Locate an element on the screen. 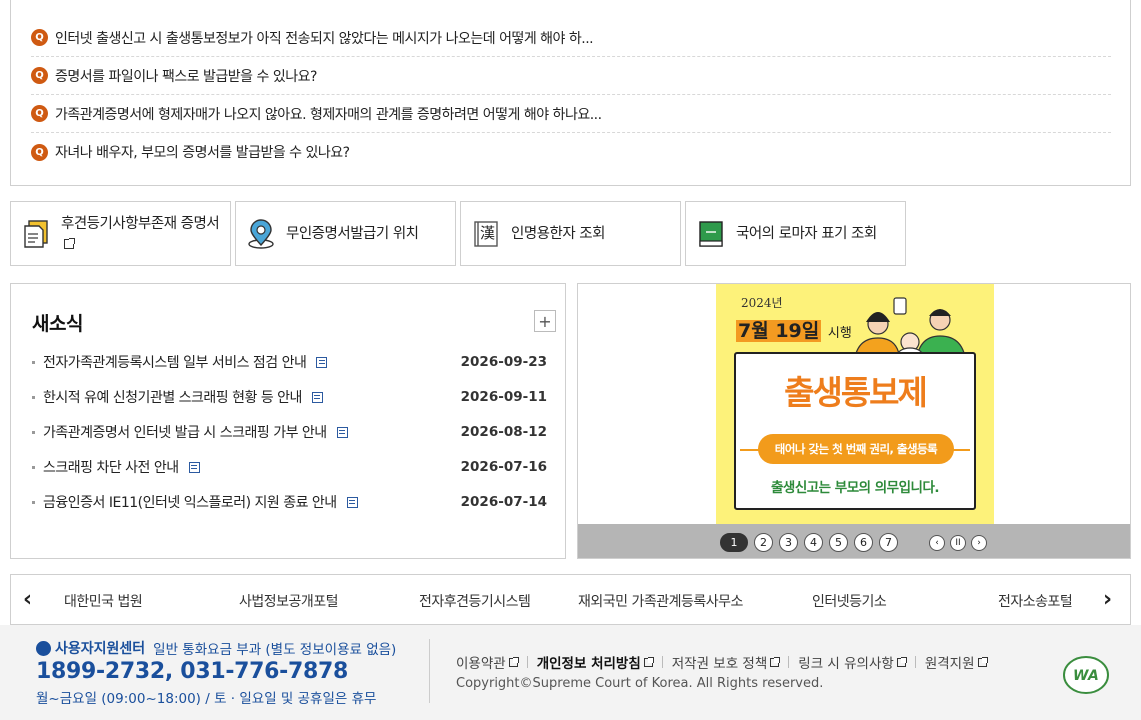 The height and width of the screenshot is (720, 1141). related-site-link: 인터넷등기소 is located at coordinates (849, 601).